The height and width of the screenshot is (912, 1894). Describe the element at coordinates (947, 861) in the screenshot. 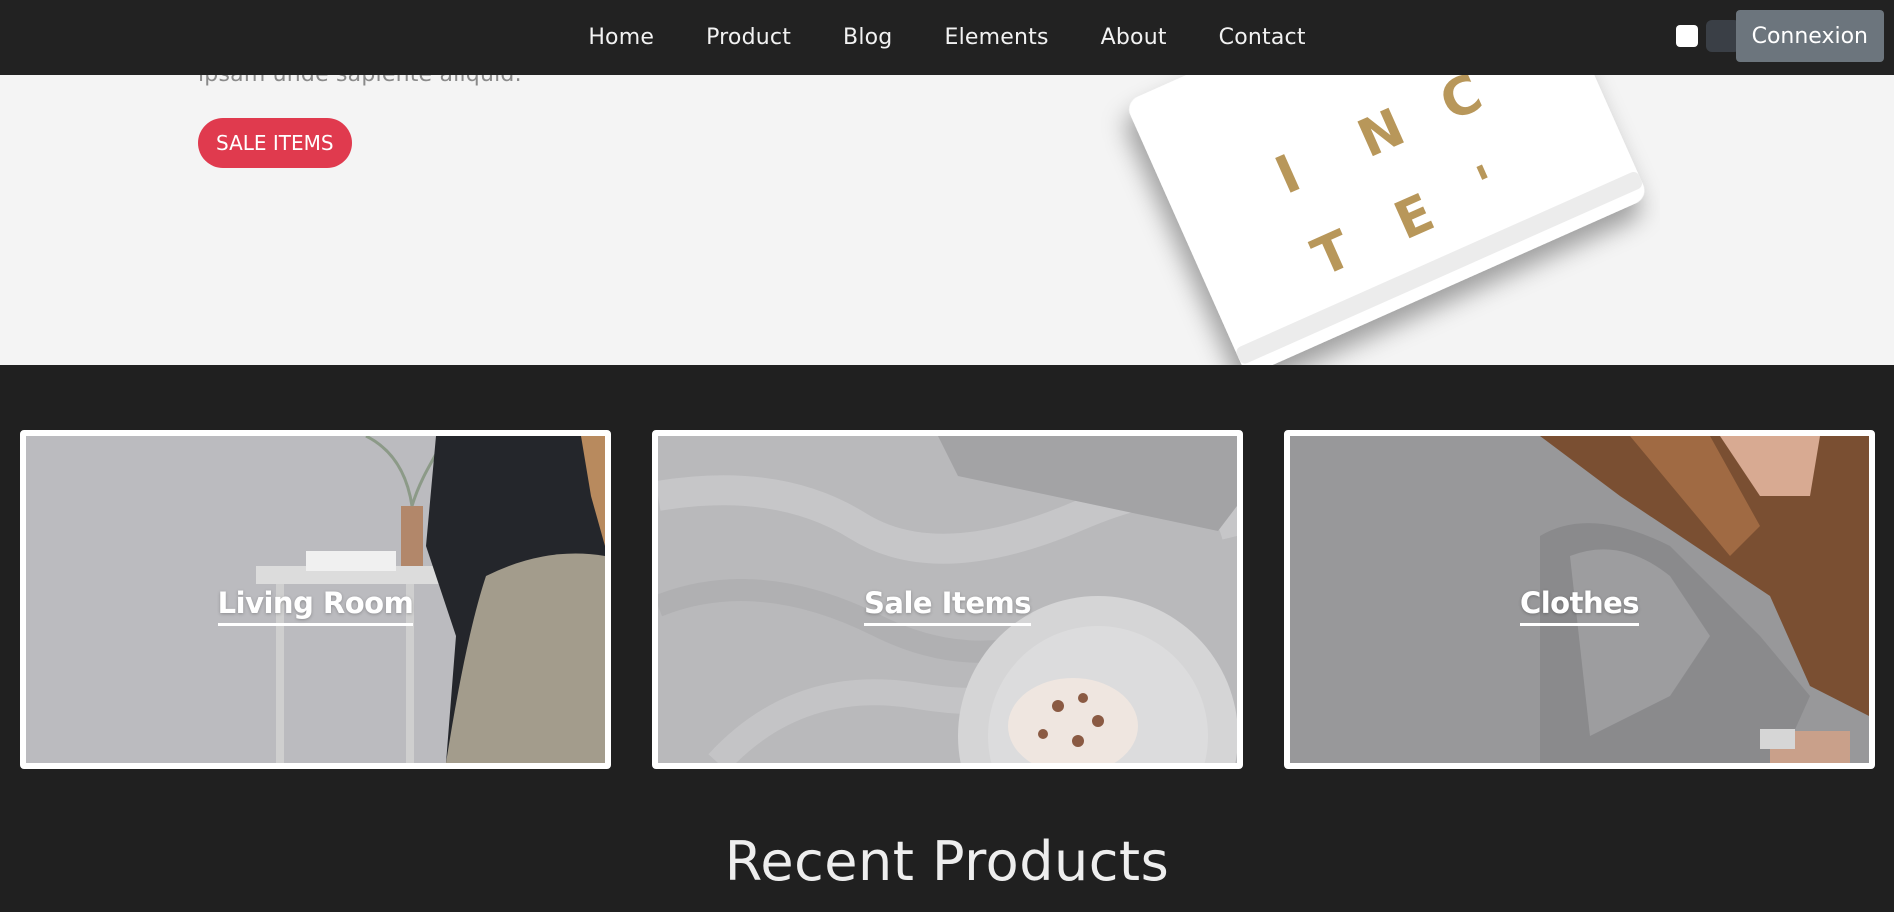

I see `recent-products-title: Recent Products` at that location.